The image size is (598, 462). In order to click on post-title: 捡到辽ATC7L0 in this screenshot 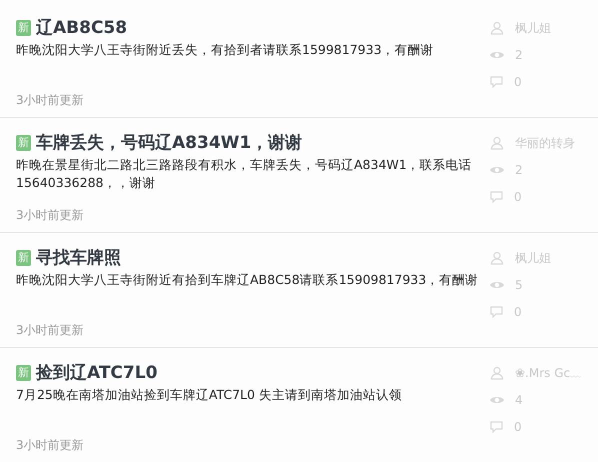, I will do `click(97, 373)`.